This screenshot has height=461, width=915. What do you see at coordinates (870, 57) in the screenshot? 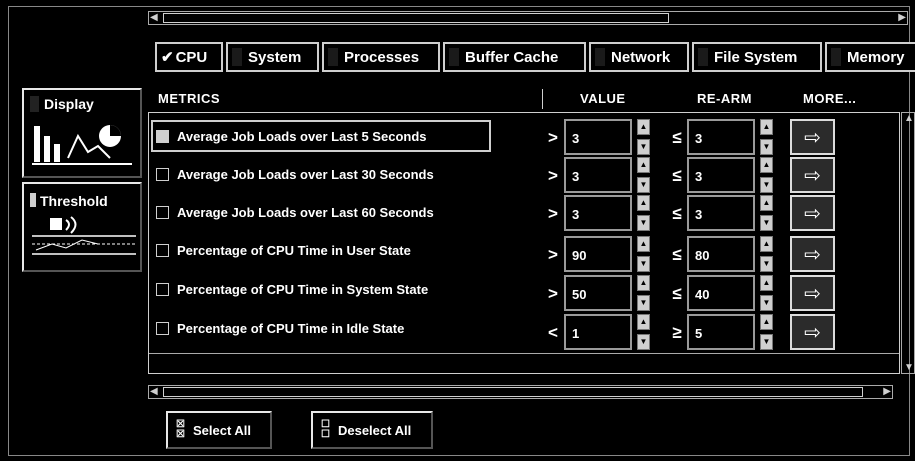
I see `tab-memory: Memory` at bounding box center [870, 57].